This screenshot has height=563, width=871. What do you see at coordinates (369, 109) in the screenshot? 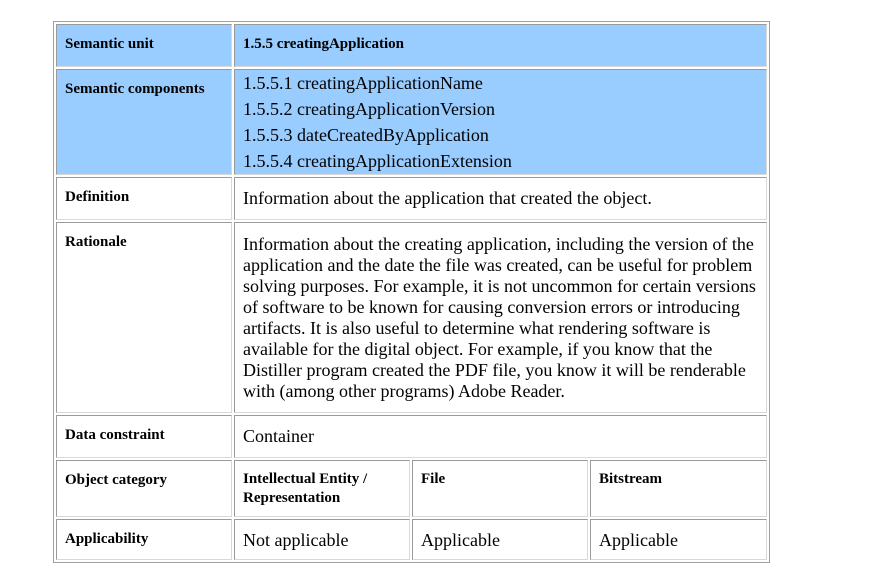
I see `semantic-component-item: 1.5.5.2 creatingApplicationVersion` at bounding box center [369, 109].